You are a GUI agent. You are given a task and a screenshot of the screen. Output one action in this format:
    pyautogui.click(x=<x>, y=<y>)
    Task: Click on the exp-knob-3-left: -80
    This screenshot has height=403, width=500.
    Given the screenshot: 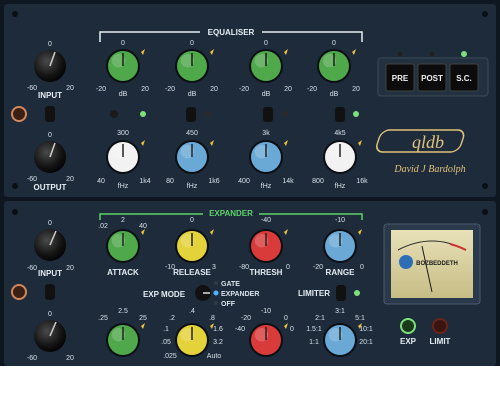 What is the action you would take?
    pyautogui.click(x=244, y=267)
    